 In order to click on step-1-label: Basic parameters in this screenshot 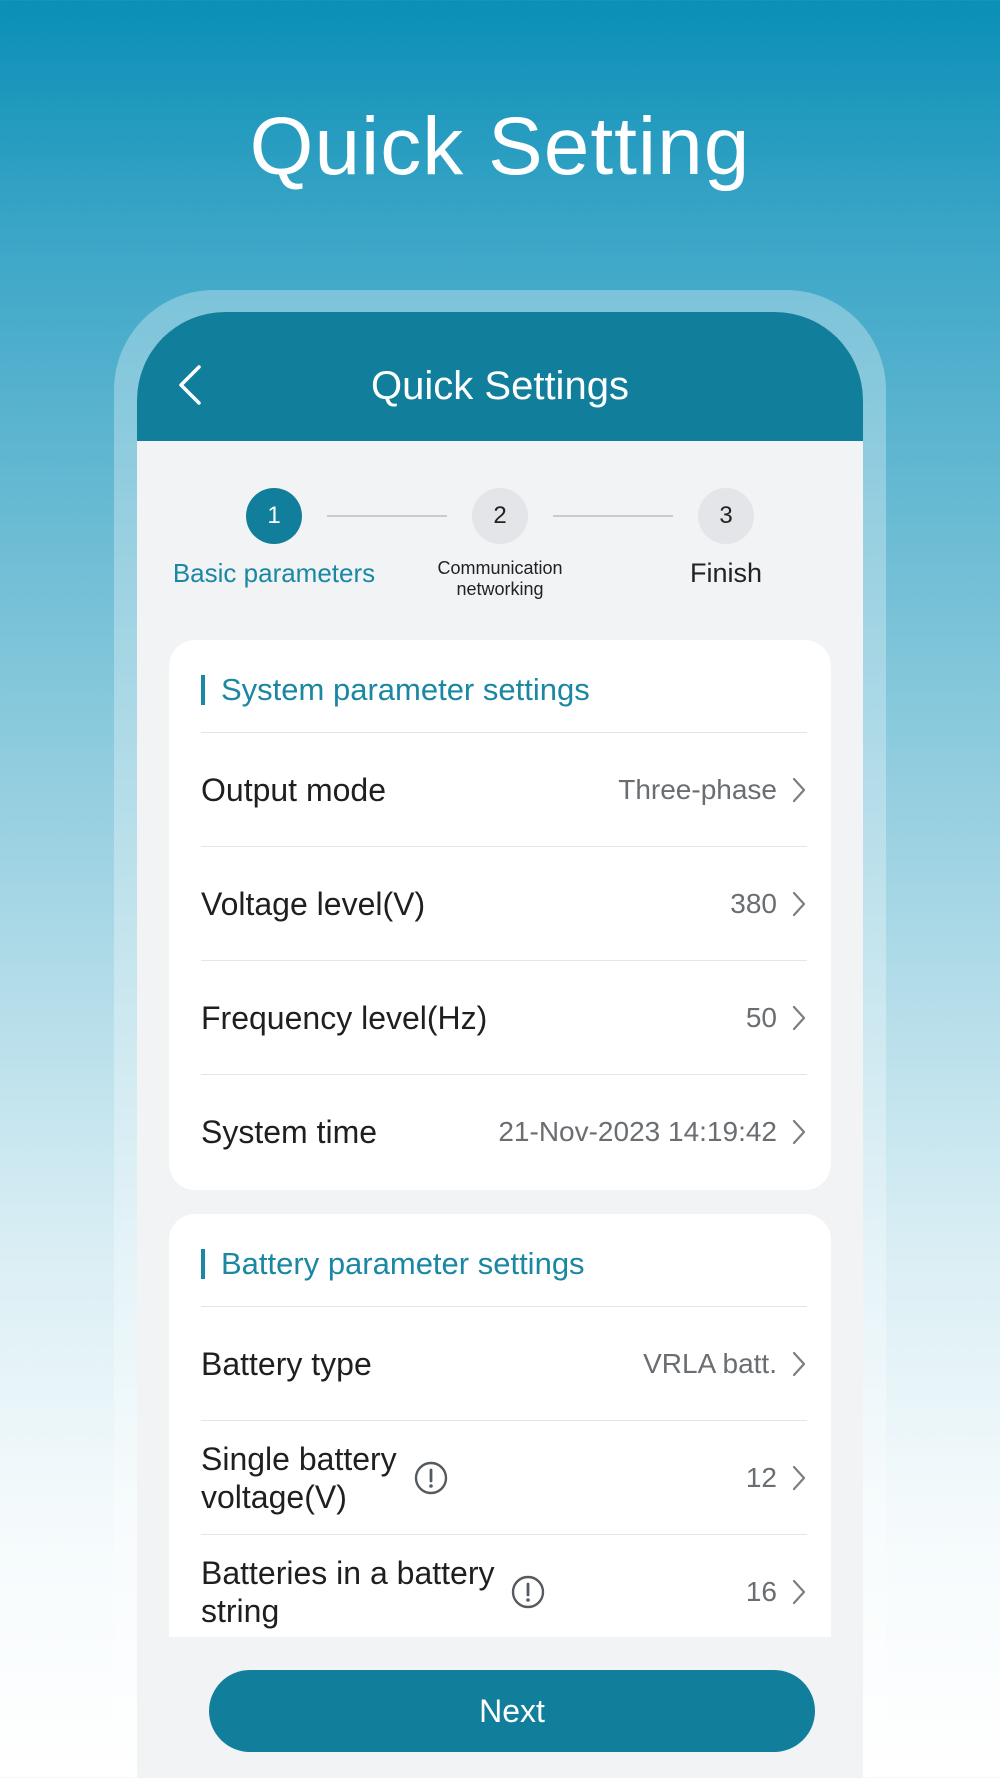, I will do `click(274, 573)`.